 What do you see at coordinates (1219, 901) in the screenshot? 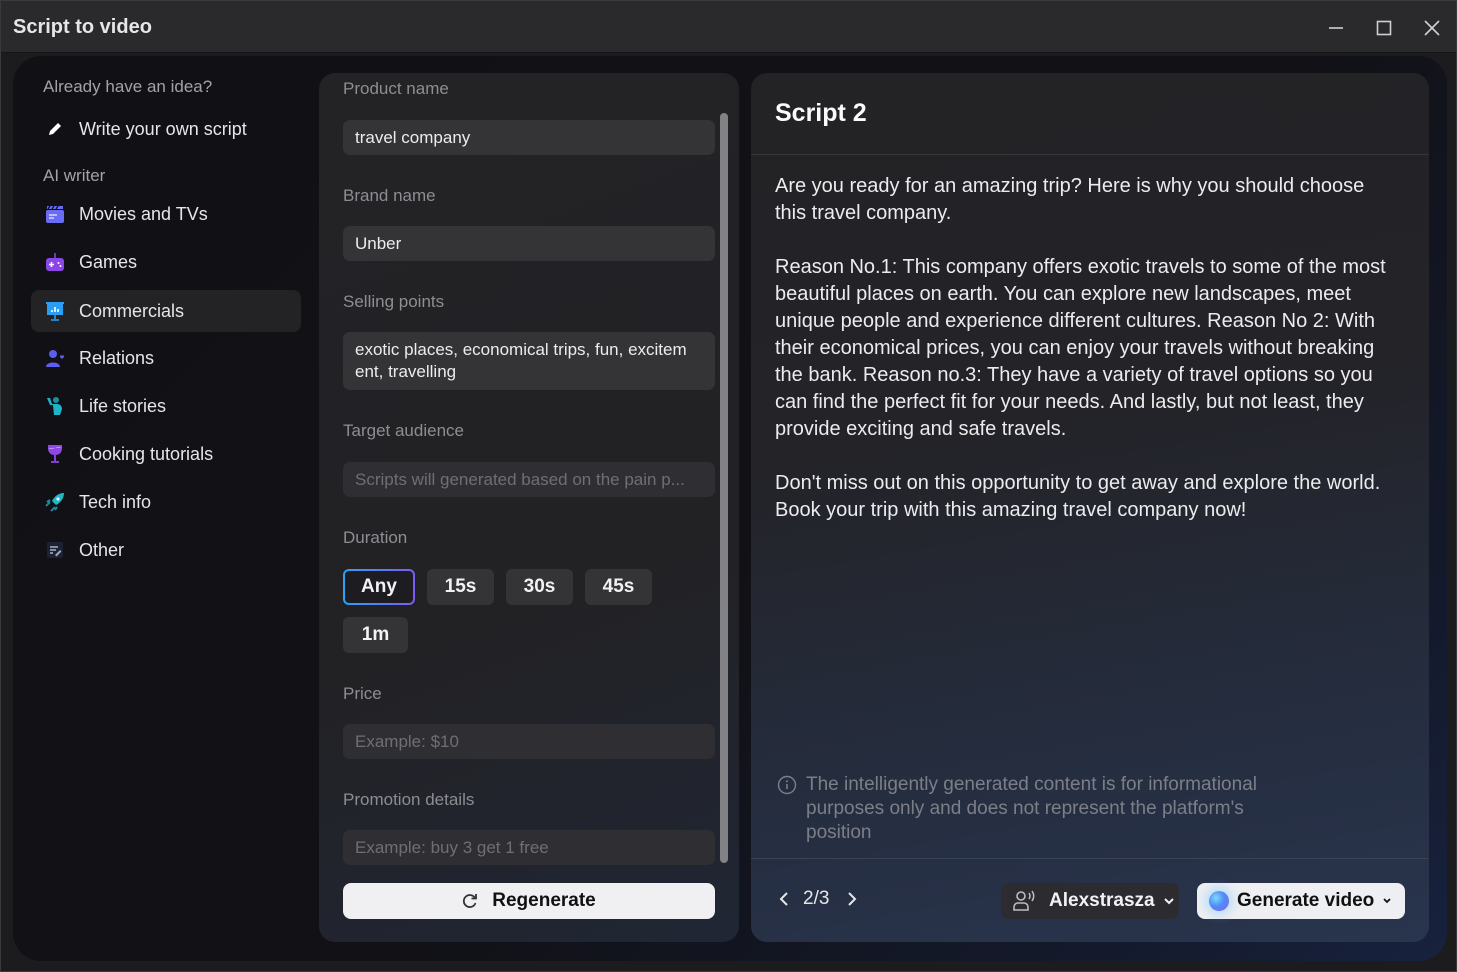
I see `ai-orb-icon` at bounding box center [1219, 901].